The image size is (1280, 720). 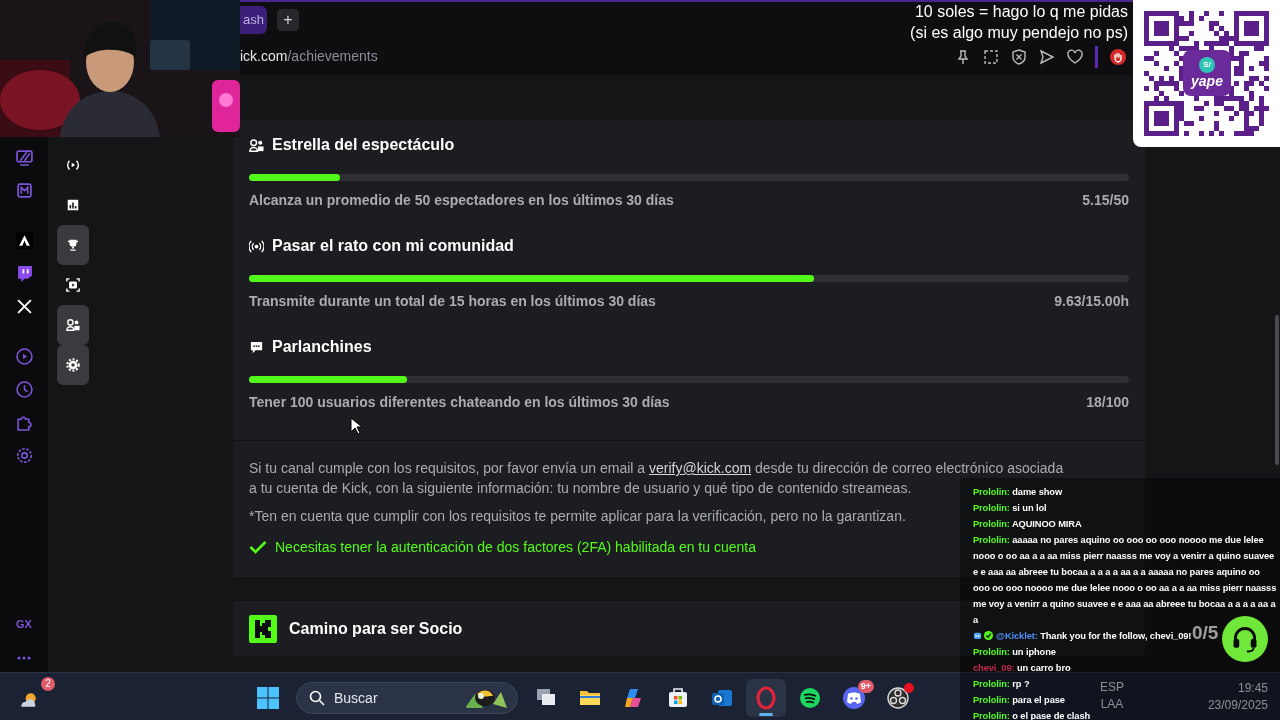 I want to click on taskbar-app, so click(x=766, y=698).